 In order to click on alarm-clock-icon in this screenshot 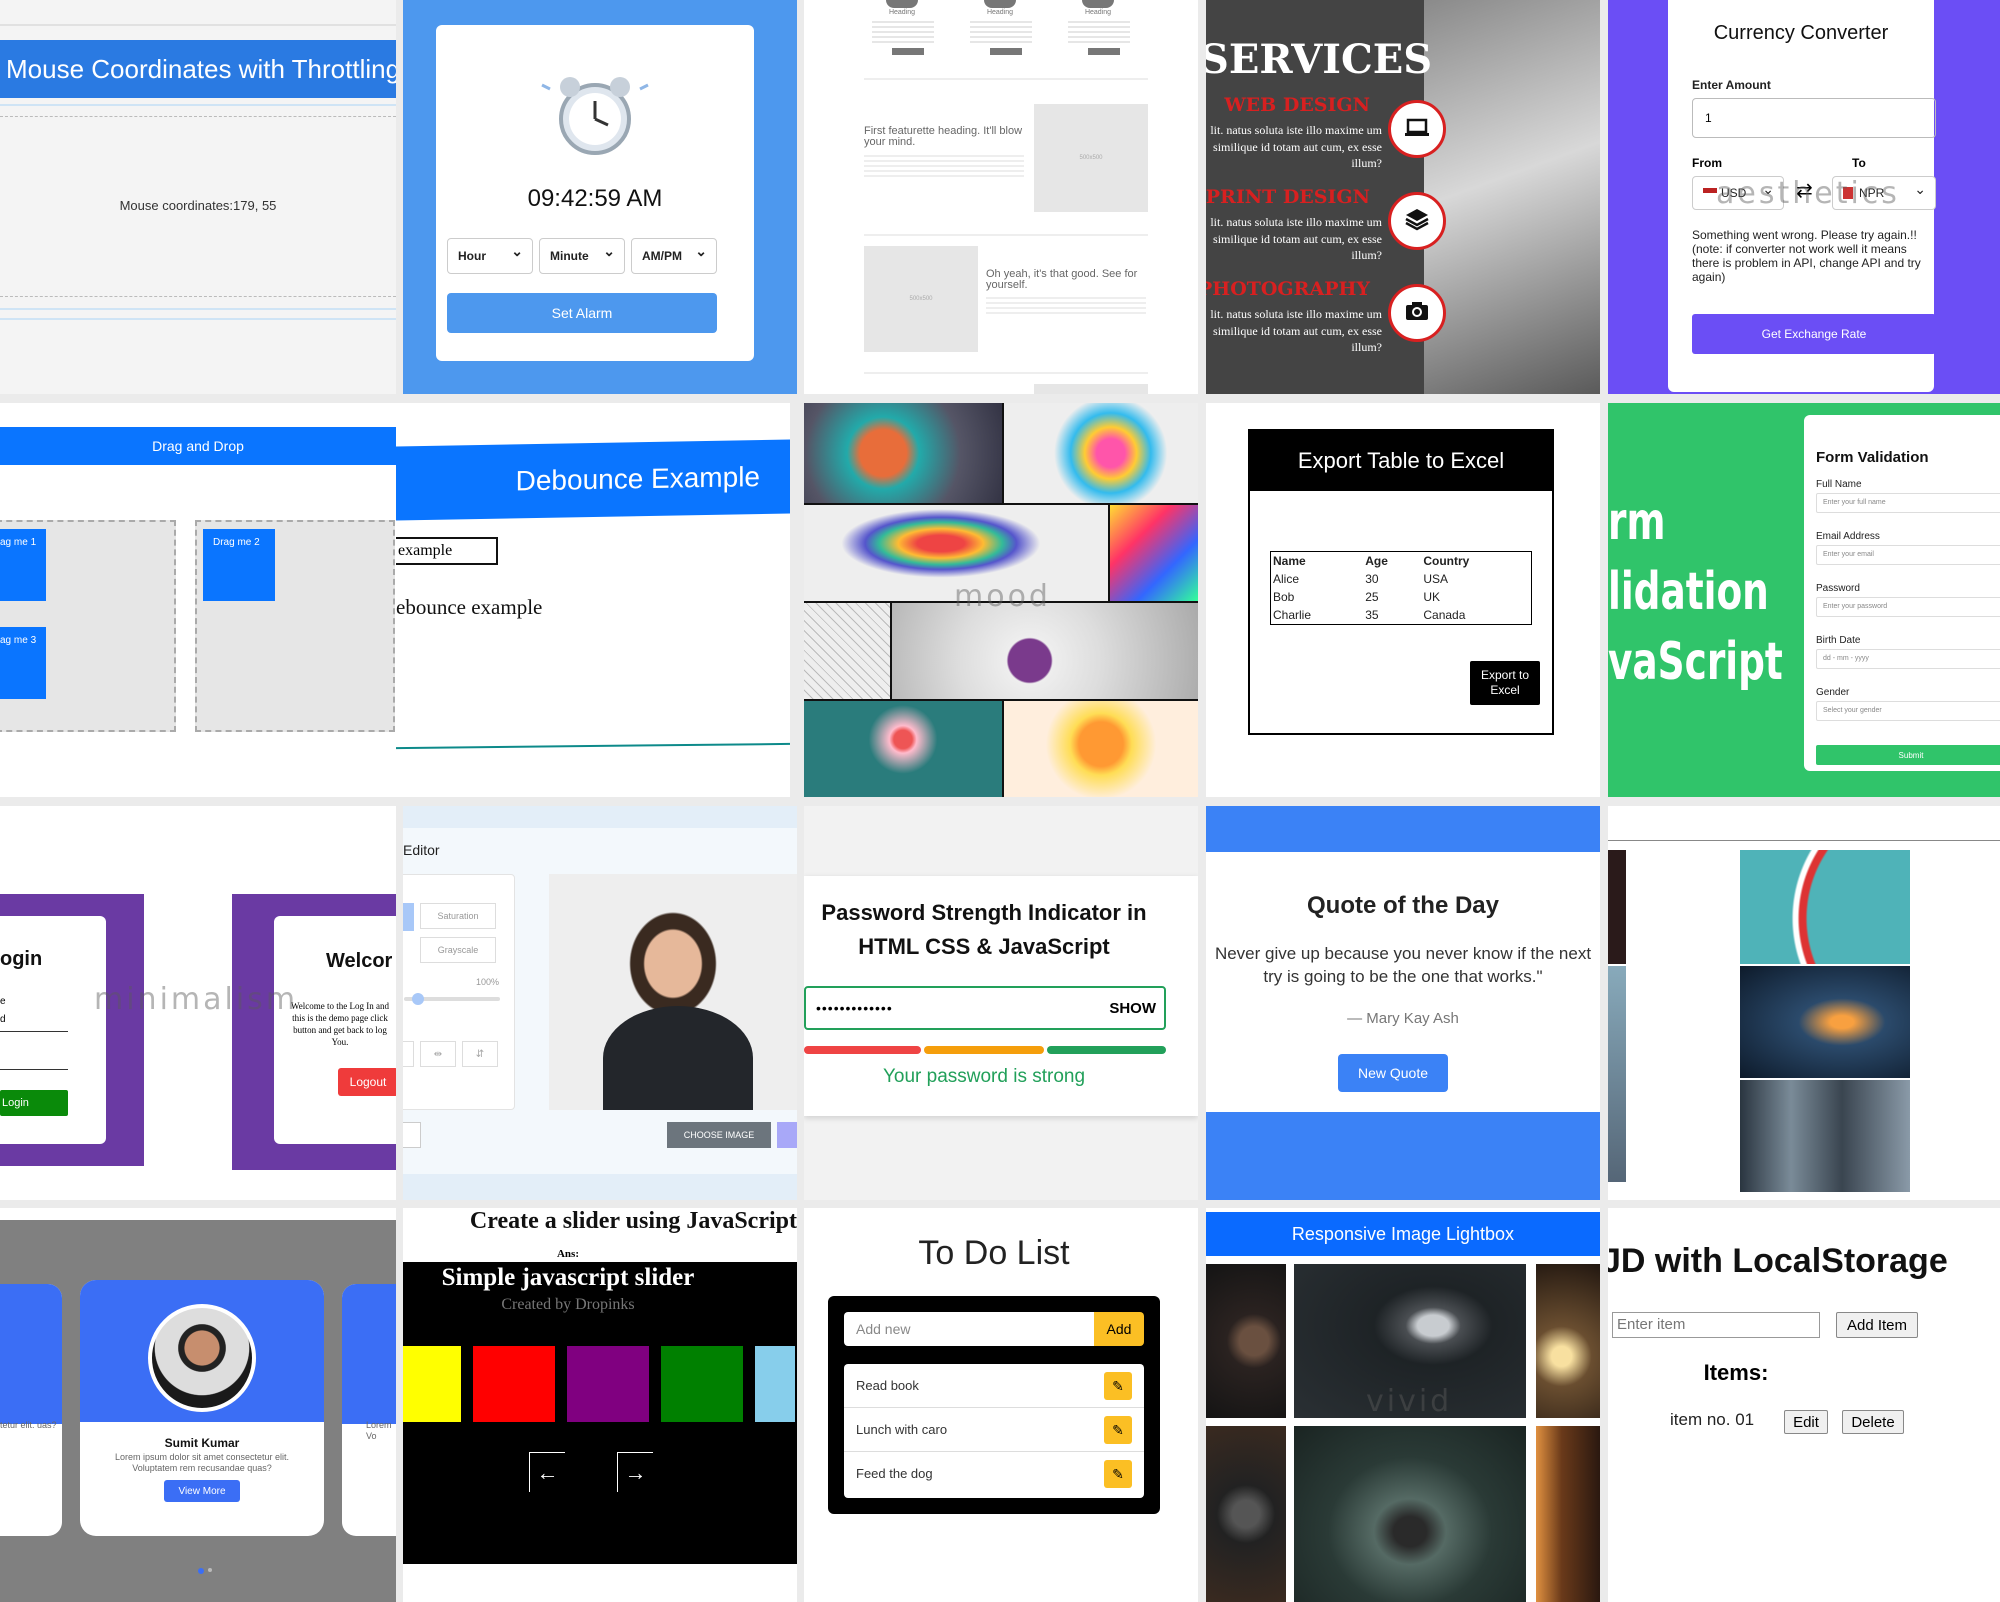, I will do `click(595, 116)`.